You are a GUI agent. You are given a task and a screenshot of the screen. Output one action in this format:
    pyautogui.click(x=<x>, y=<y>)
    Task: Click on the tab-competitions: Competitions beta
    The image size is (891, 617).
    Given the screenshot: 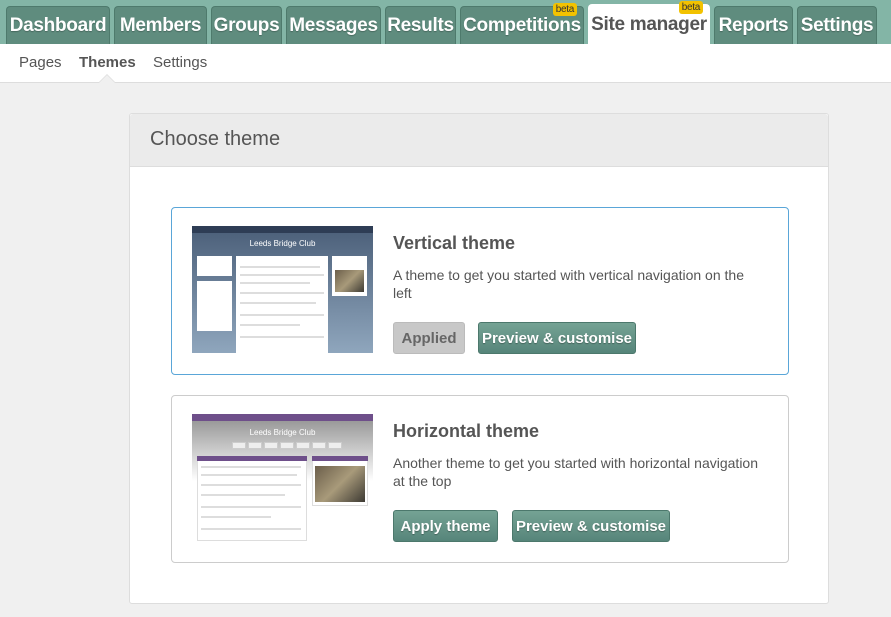 What is the action you would take?
    pyautogui.click(x=522, y=23)
    